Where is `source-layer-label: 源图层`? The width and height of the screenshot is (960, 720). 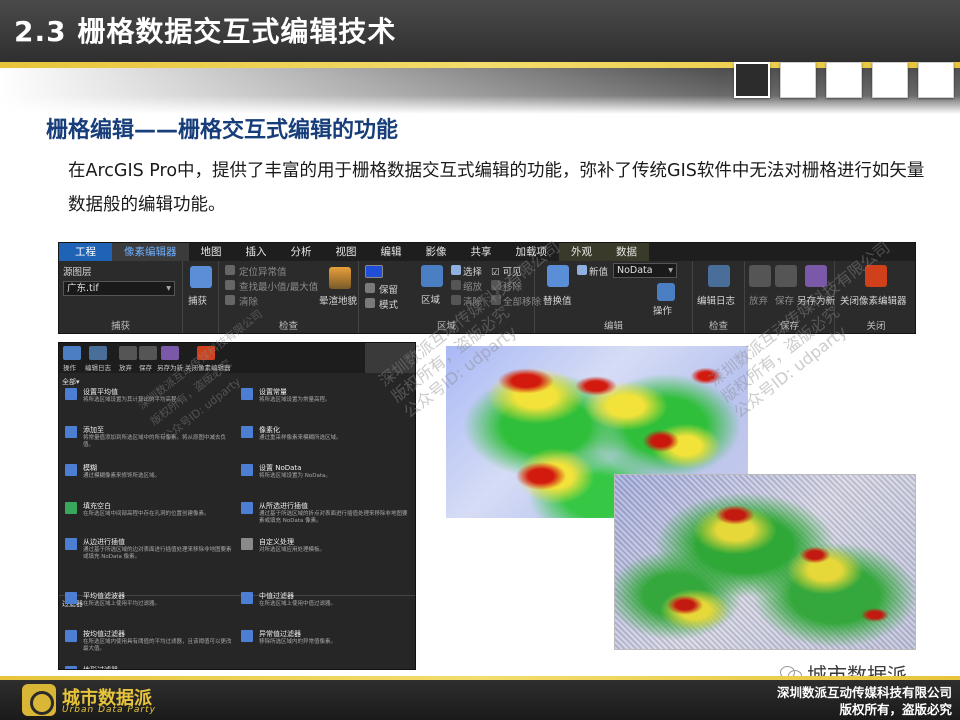 source-layer-label: 源图层 is located at coordinates (77, 272).